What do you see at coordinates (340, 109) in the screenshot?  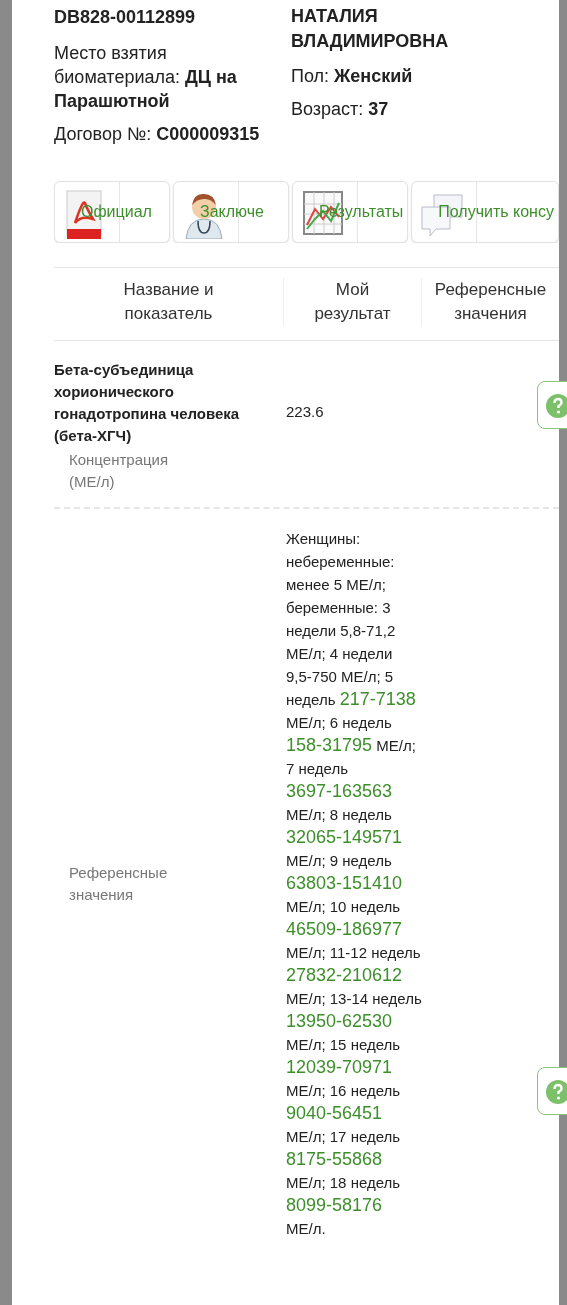 I see `field-text: Возраст: 37` at bounding box center [340, 109].